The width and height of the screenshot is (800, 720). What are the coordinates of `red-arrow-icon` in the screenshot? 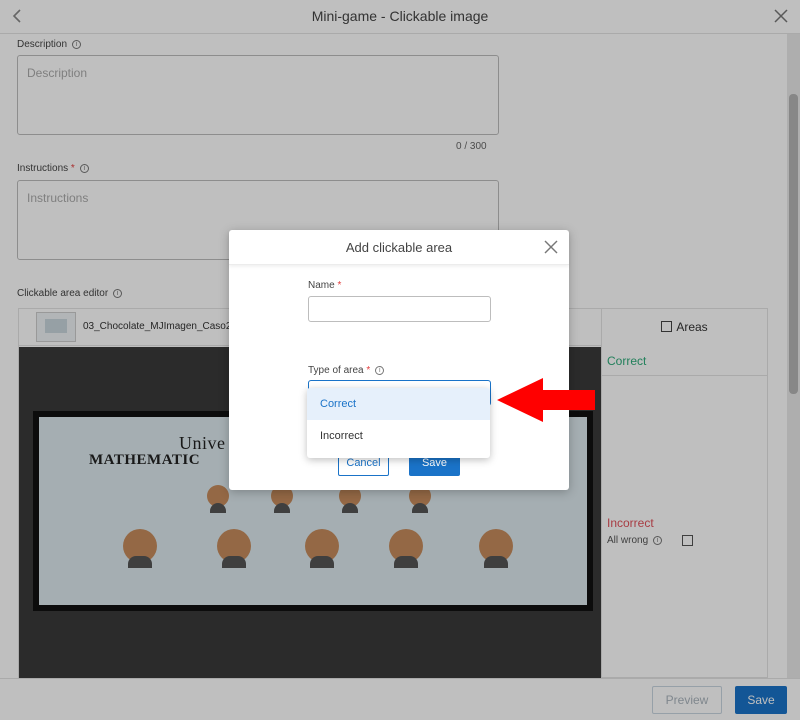 It's located at (546, 400).